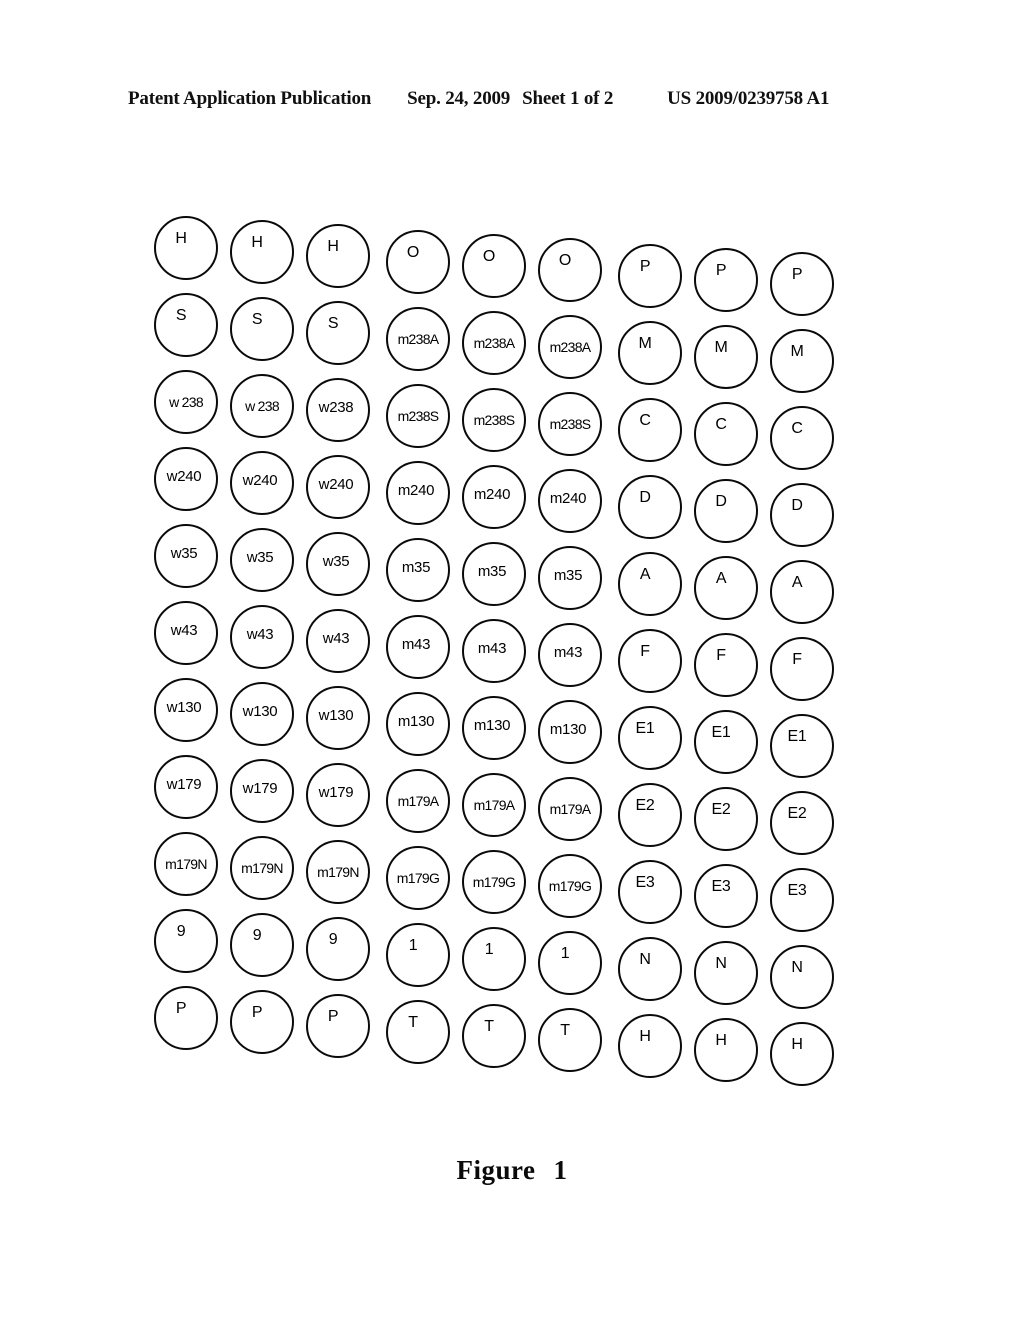 This screenshot has width=1024, height=1320. Describe the element at coordinates (797, 736) in the screenshot. I see `grid-circle-label: E1` at that location.